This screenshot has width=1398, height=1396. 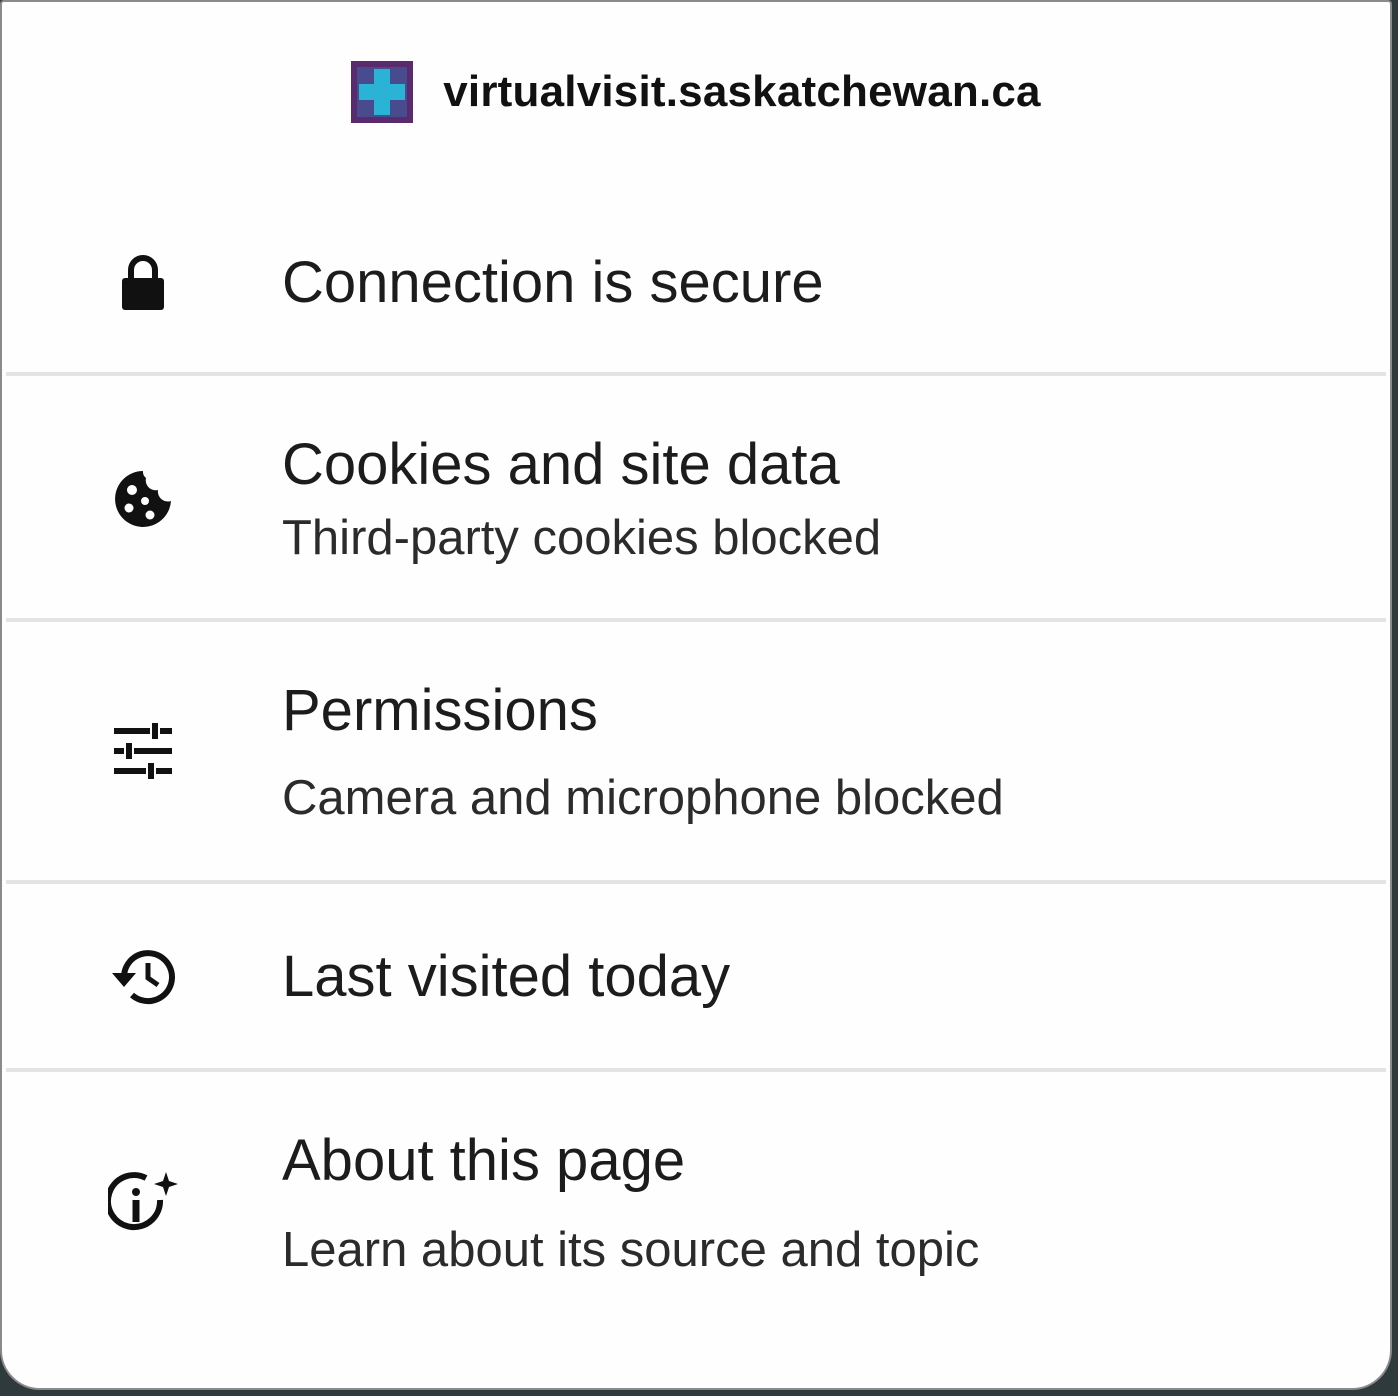 What do you see at coordinates (553, 282) in the screenshot?
I see `connection-title: Connection is secure` at bounding box center [553, 282].